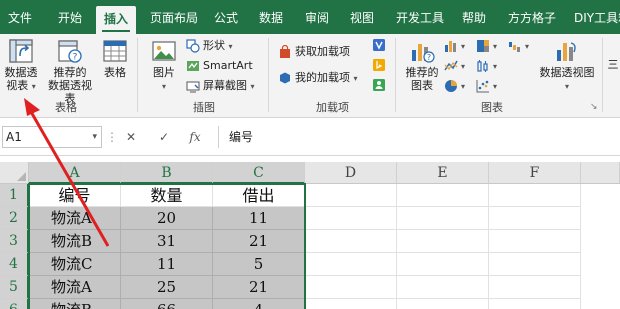 The height and width of the screenshot is (309, 620). I want to click on cell-b3: 31, so click(167, 241).